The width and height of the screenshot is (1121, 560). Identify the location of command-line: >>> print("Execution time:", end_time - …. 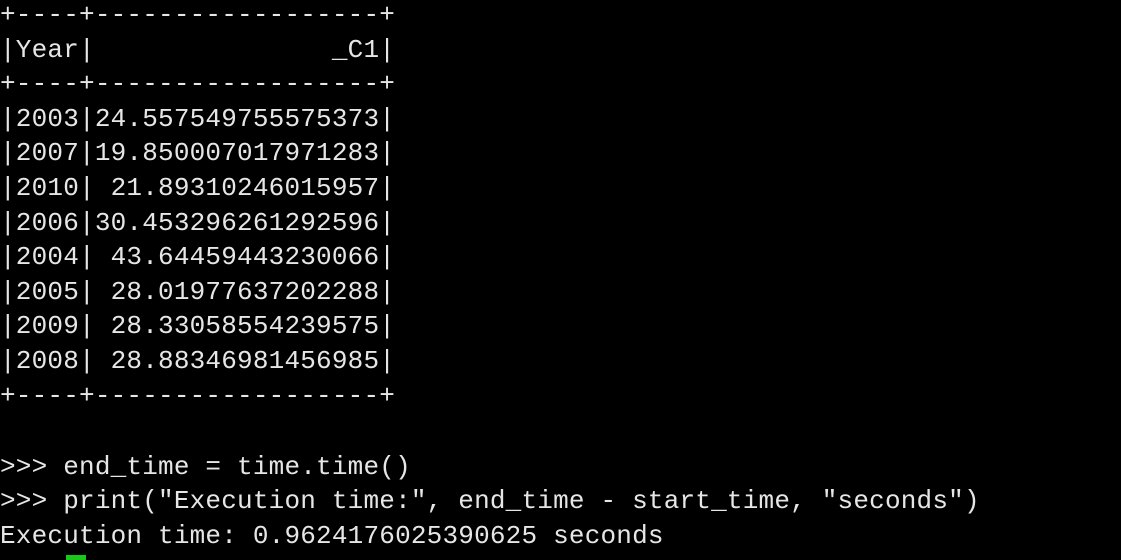
(490, 501).